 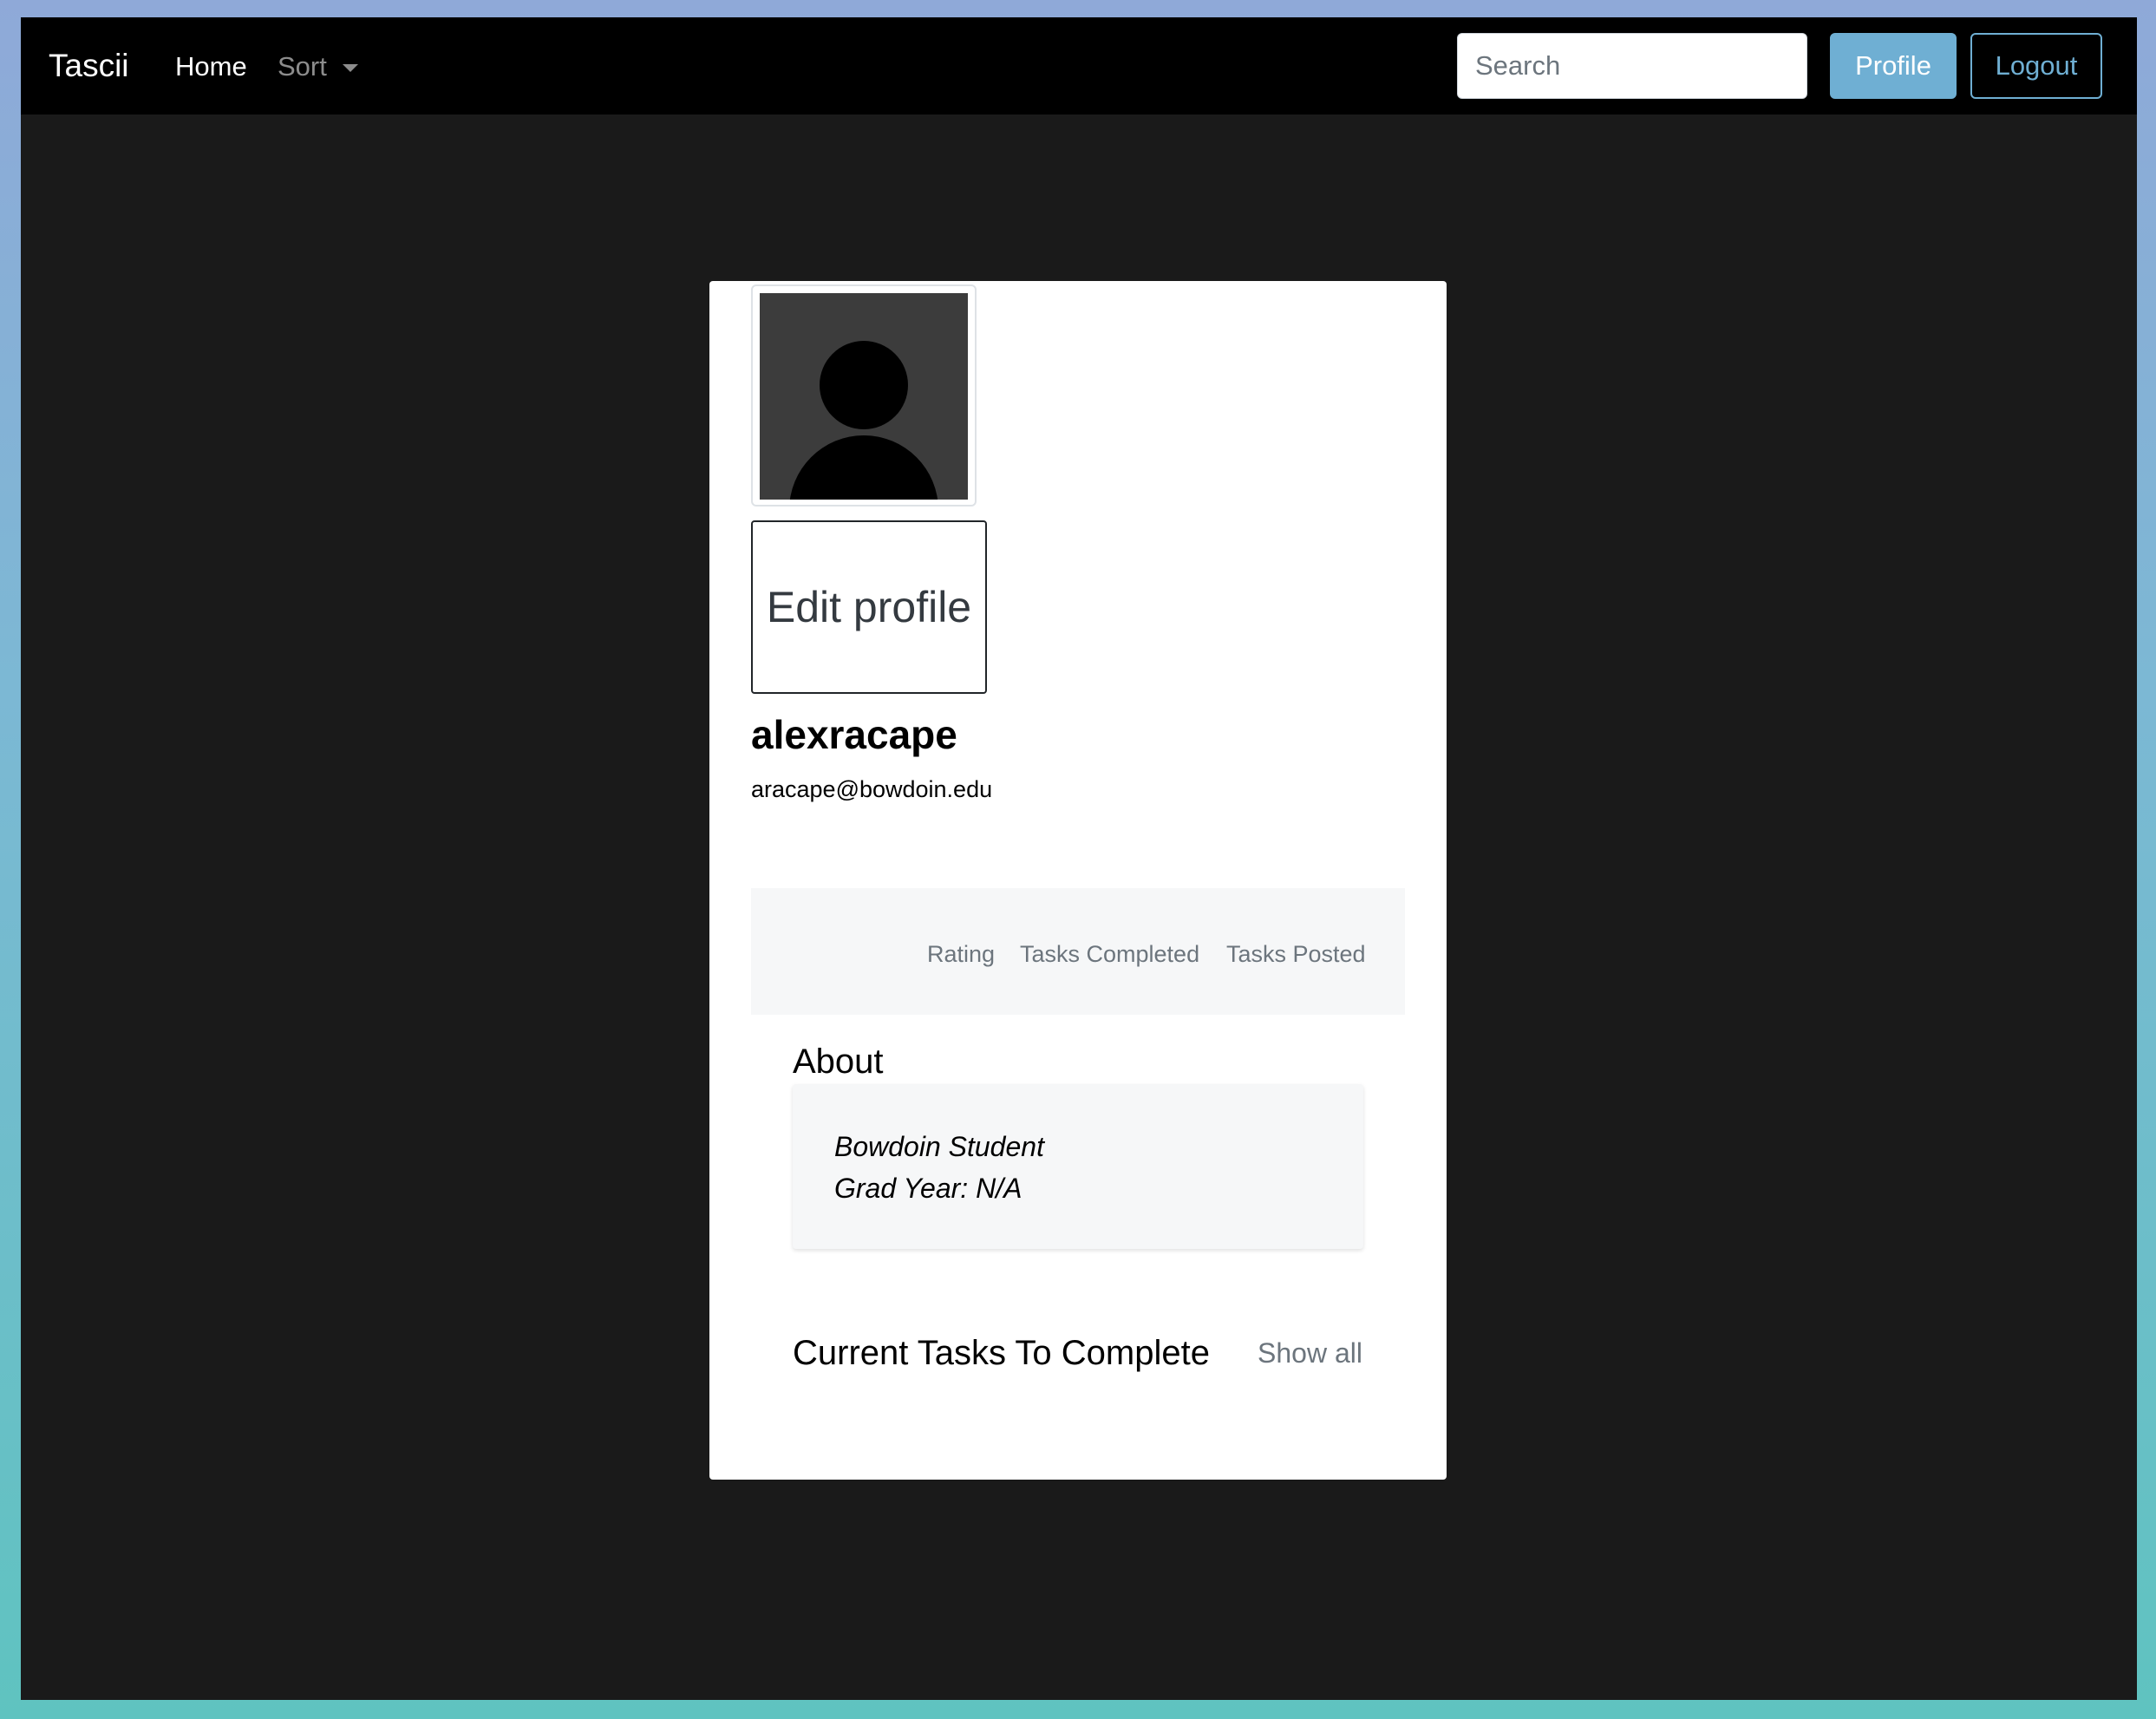 I want to click on edit-profile-button: Edit profile, so click(x=869, y=607).